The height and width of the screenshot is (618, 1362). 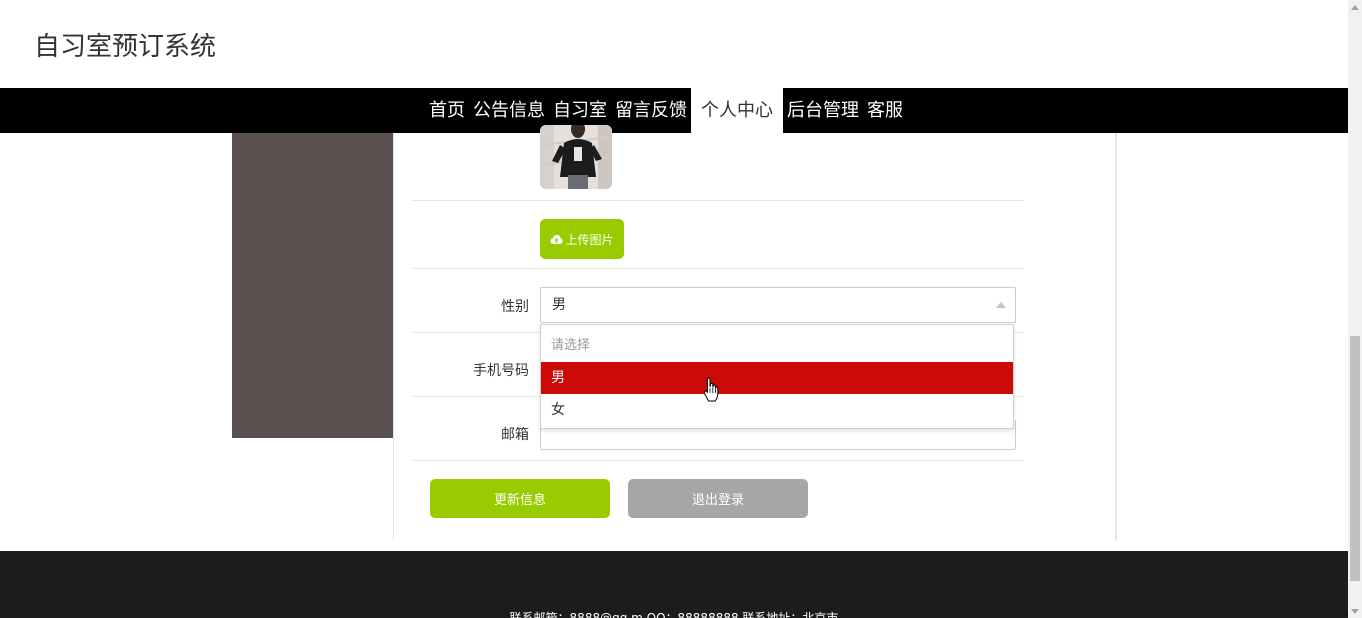 What do you see at coordinates (674, 44) in the screenshot?
I see `site-header: 自习室预订系统` at bounding box center [674, 44].